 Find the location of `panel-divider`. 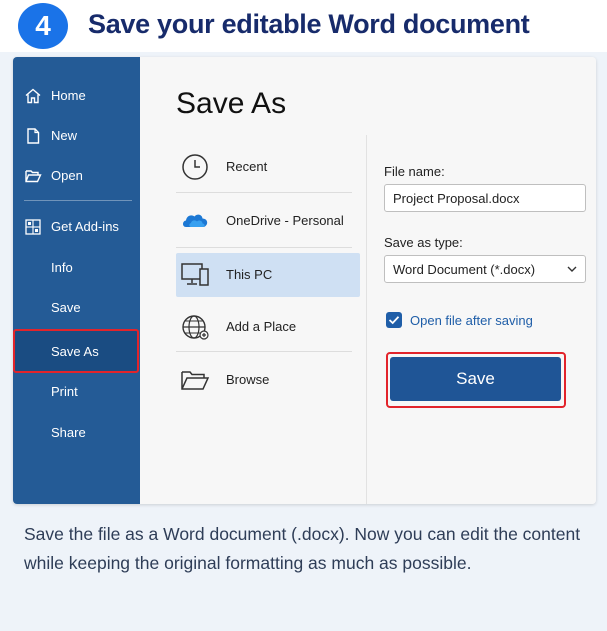

panel-divider is located at coordinates (366, 319).